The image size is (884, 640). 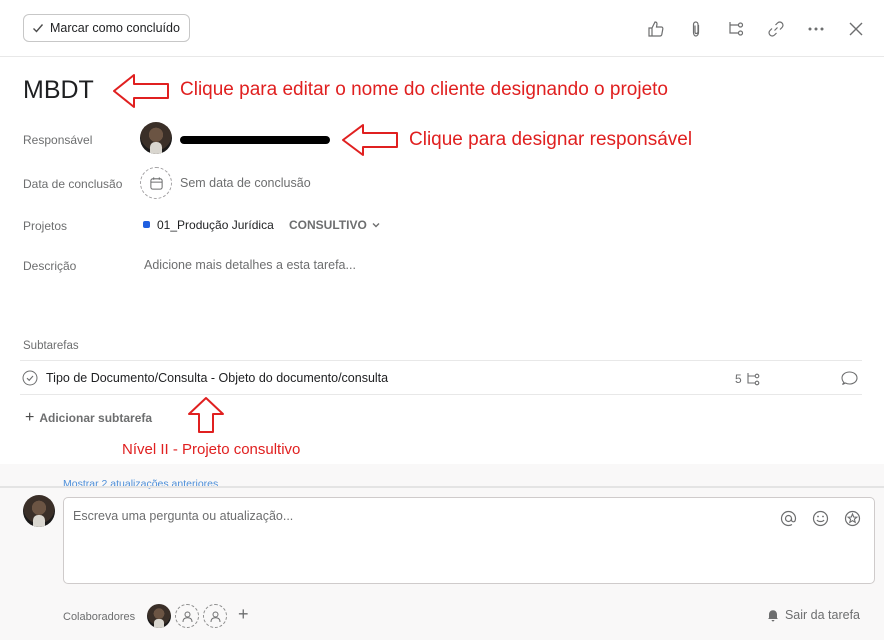 What do you see at coordinates (99, 617) in the screenshot?
I see `collaborators-label: Colaboradores` at bounding box center [99, 617].